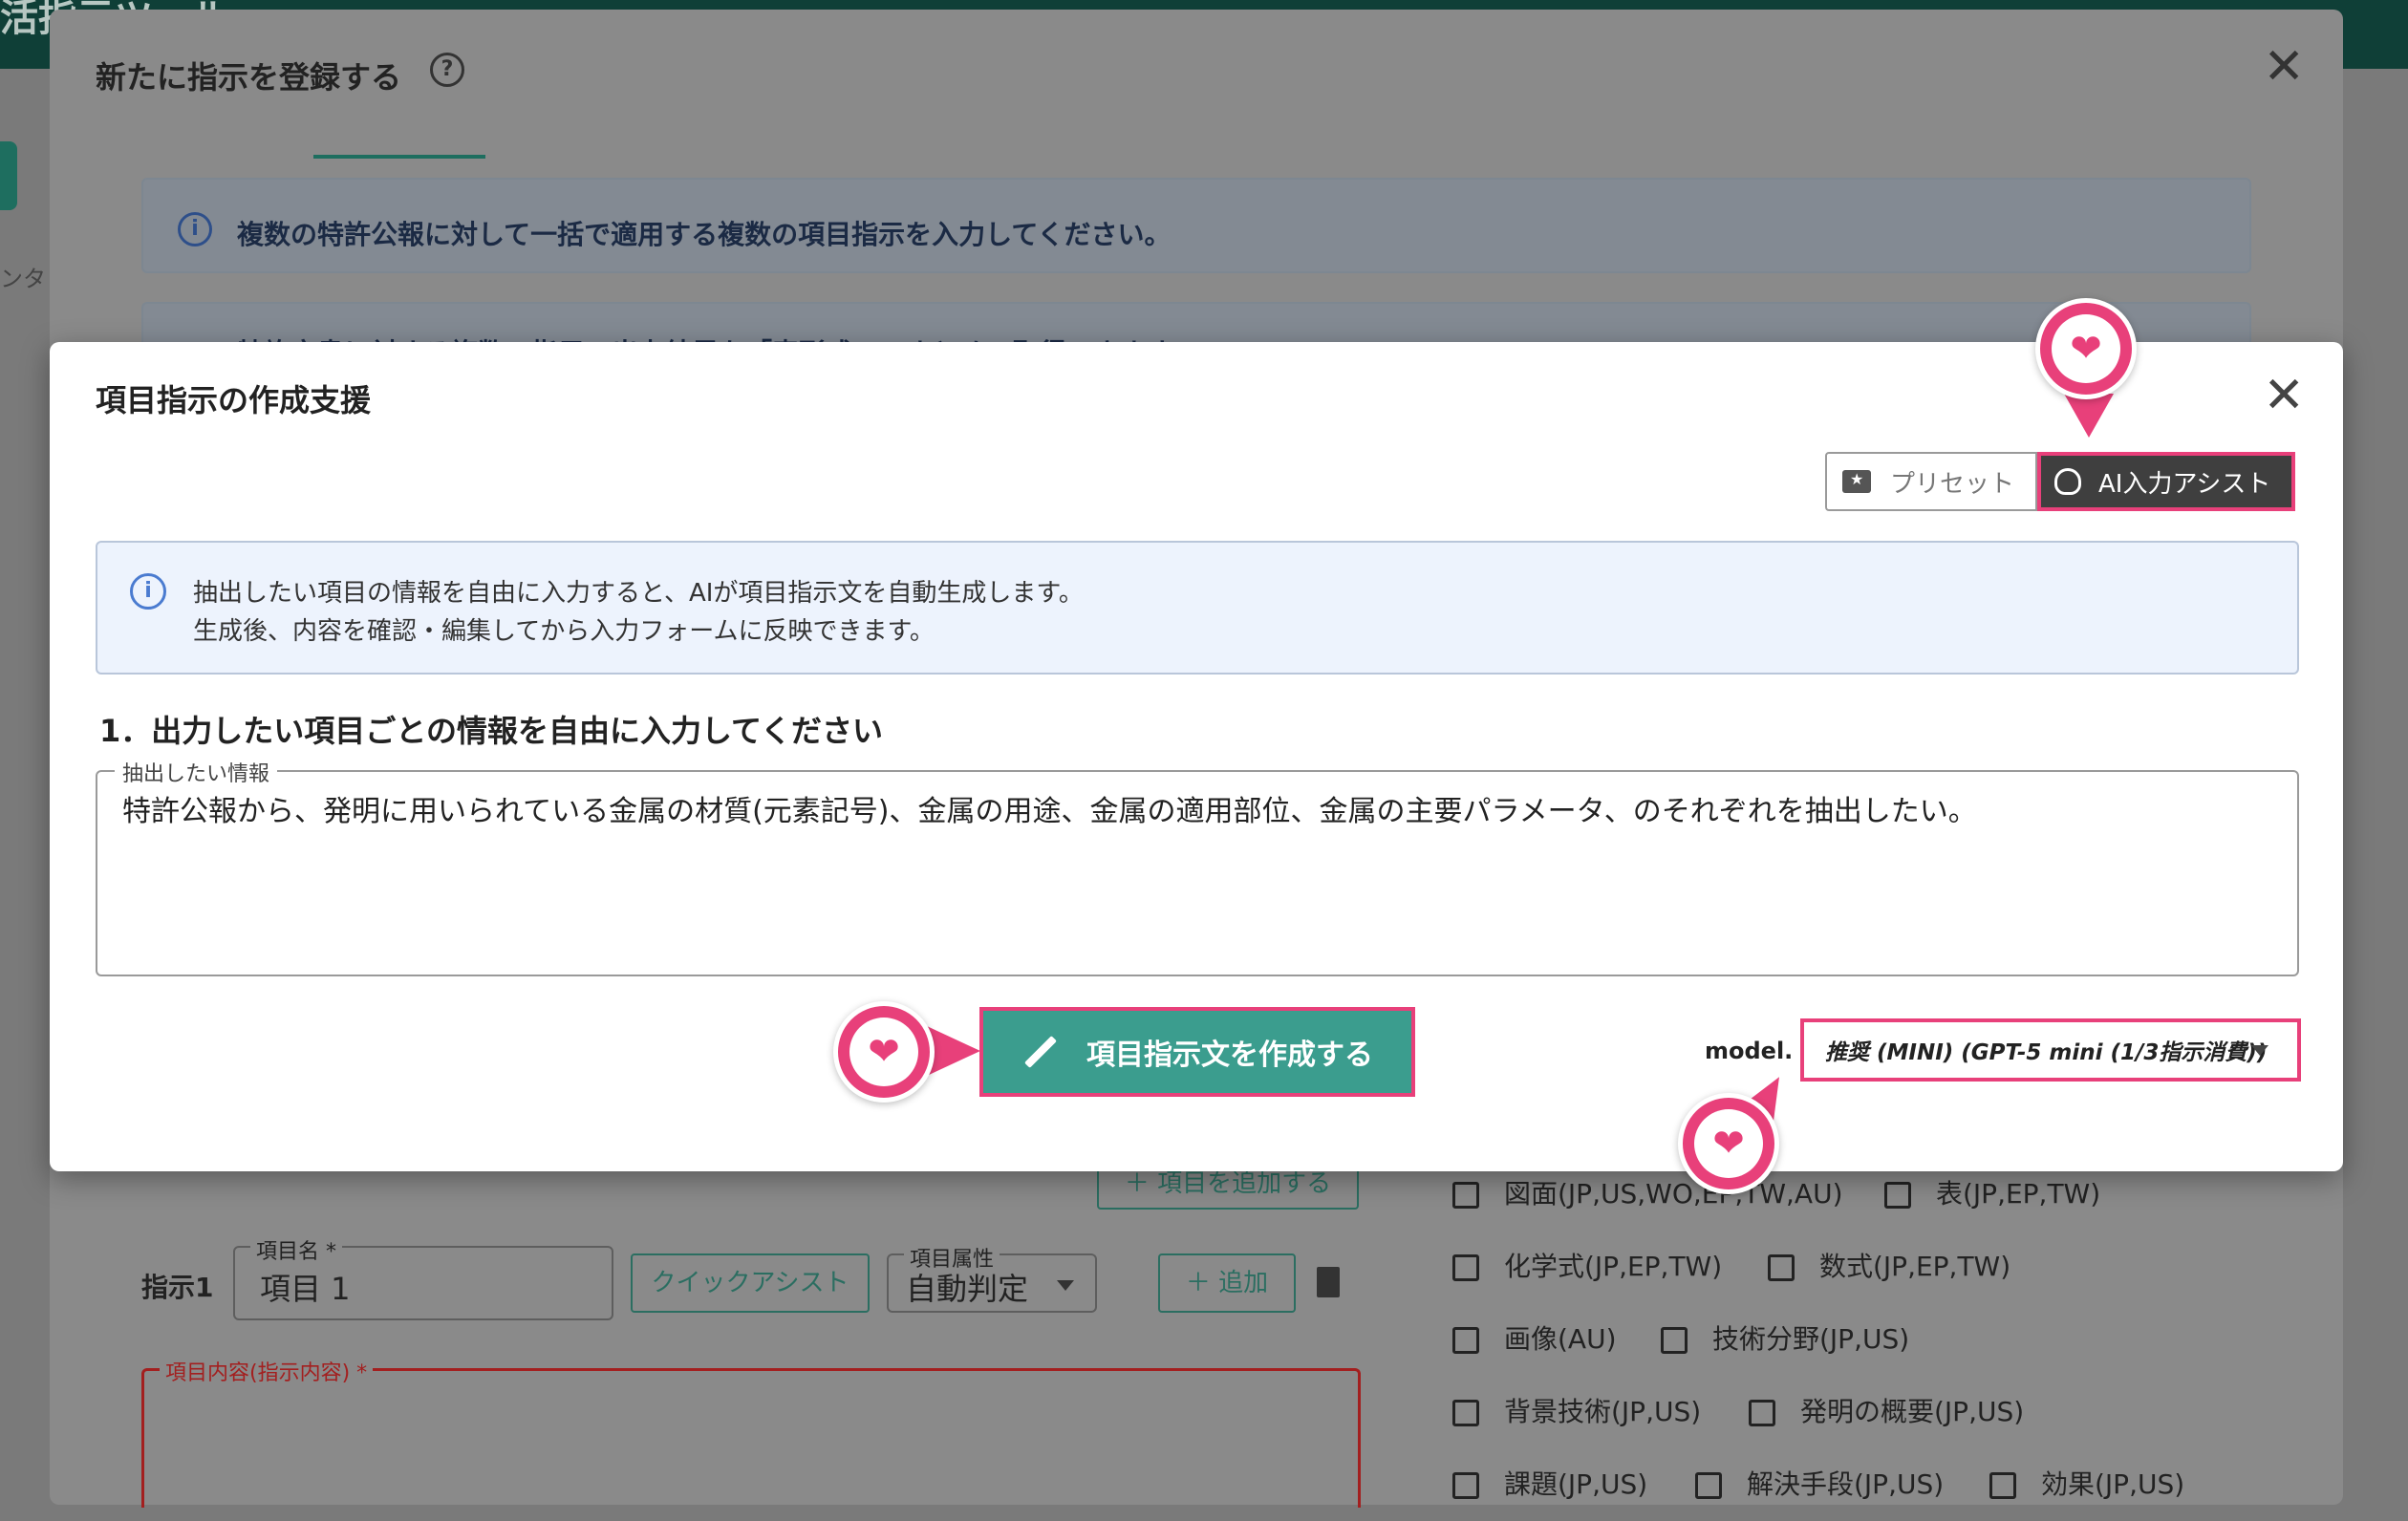 The width and height of the screenshot is (2408, 1521). What do you see at coordinates (968, 1289) in the screenshot?
I see `item-attr-value: 自動判定` at bounding box center [968, 1289].